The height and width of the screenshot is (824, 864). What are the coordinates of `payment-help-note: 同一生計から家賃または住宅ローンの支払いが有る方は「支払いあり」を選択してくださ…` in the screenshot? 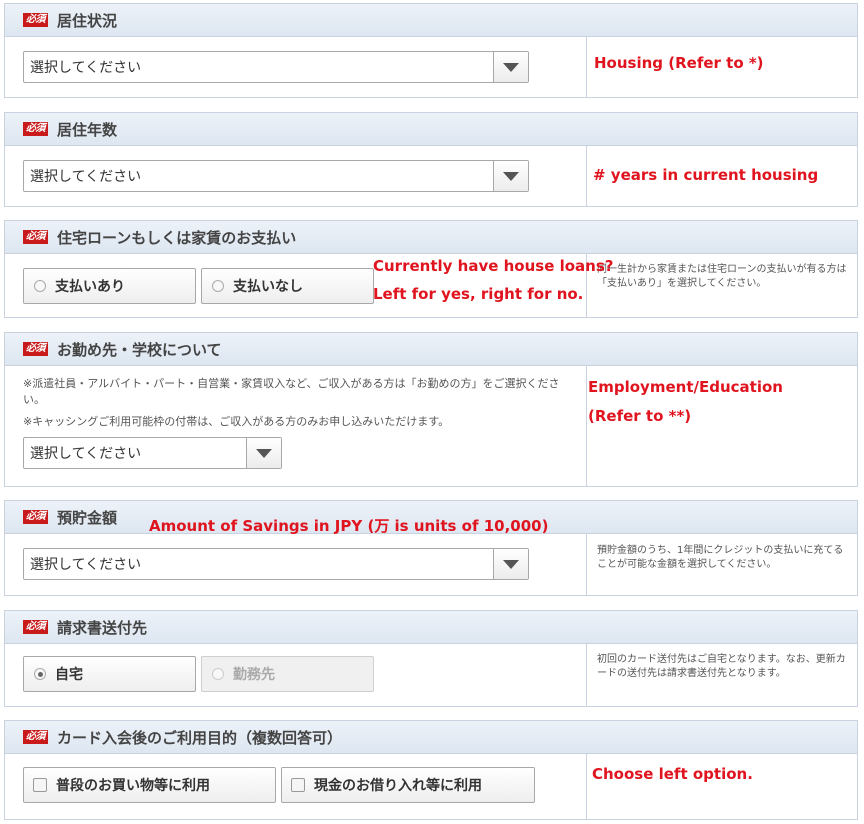 It's located at (722, 276).